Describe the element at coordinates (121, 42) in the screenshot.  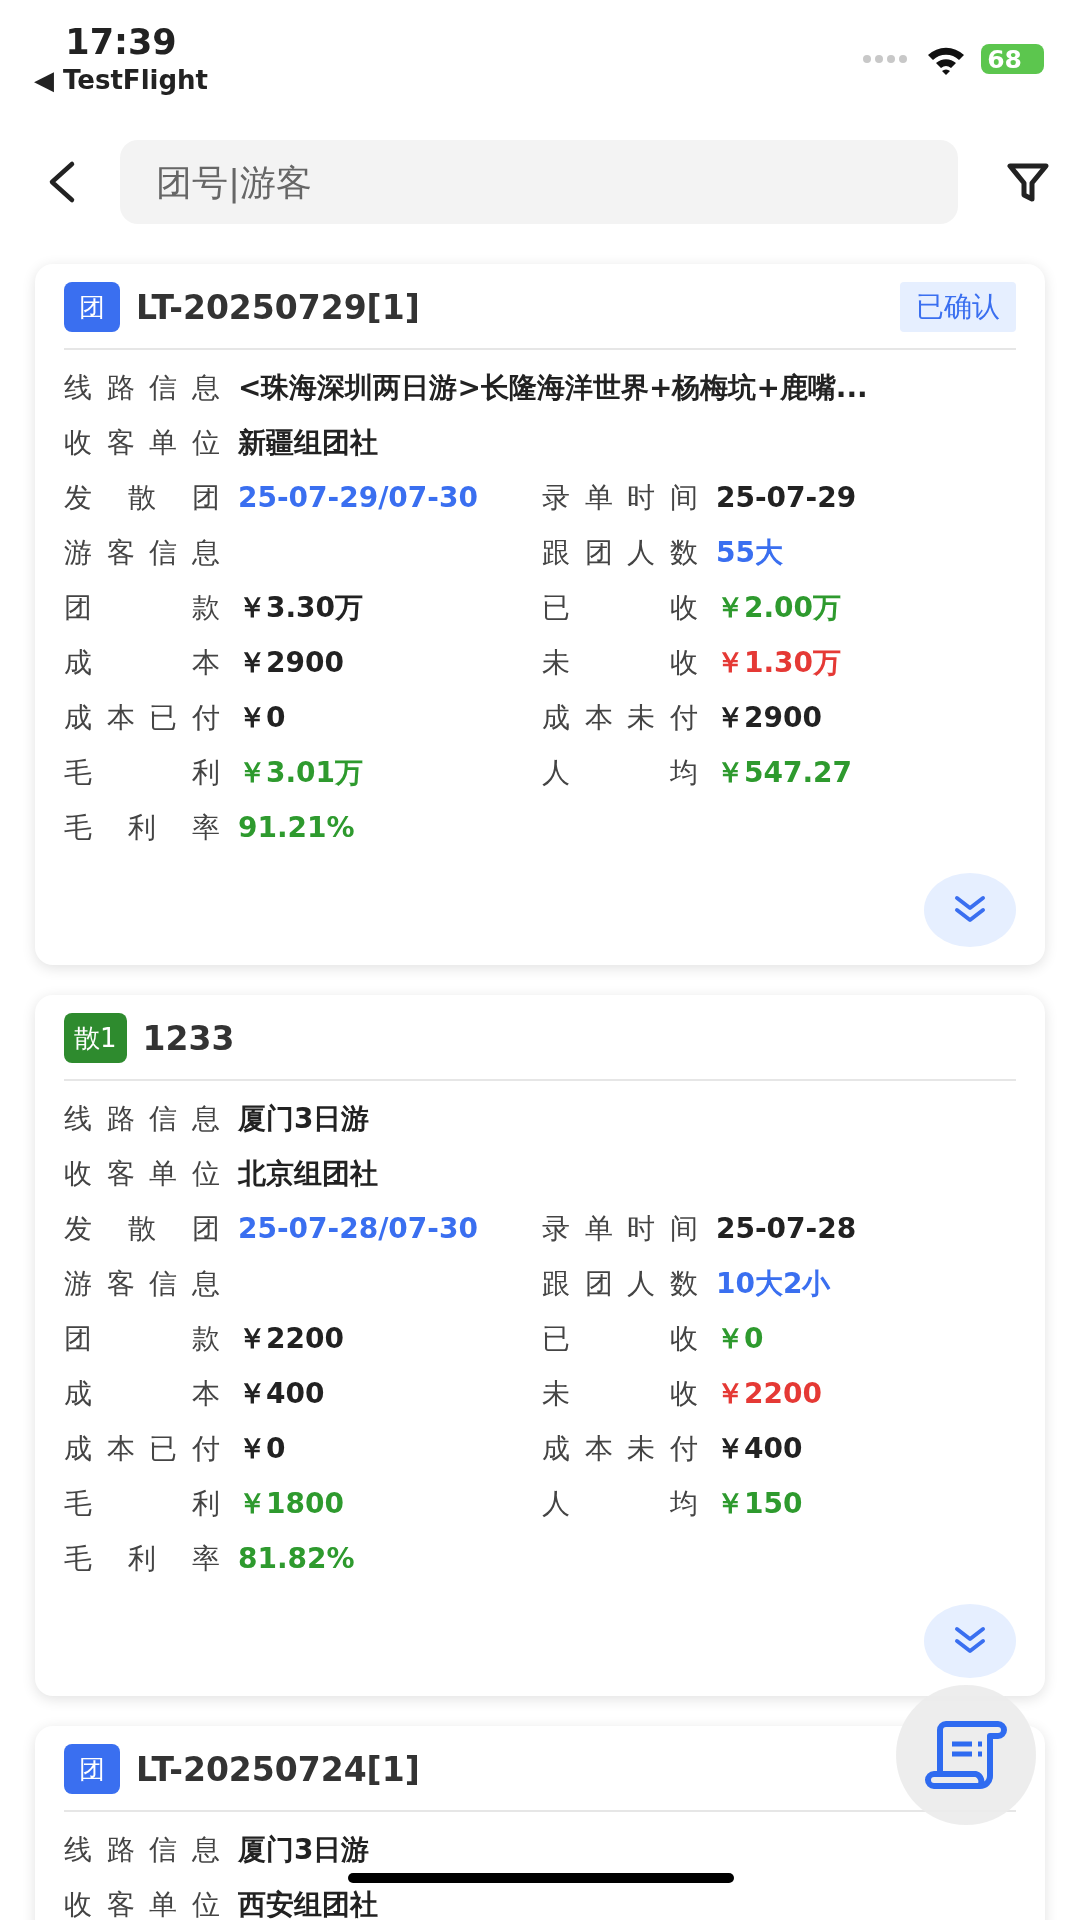
I see `status-time: 17:39` at that location.